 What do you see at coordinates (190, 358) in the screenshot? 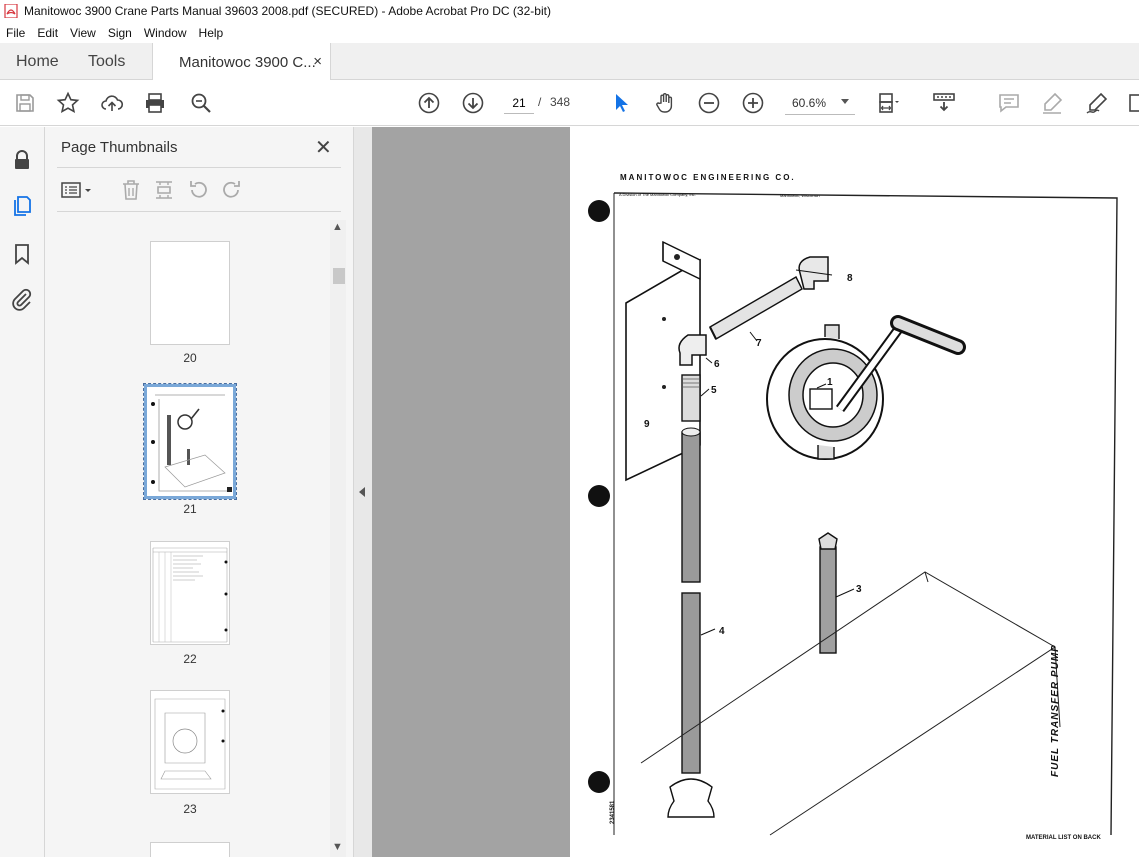
I see `thumbnail-label: 20` at bounding box center [190, 358].